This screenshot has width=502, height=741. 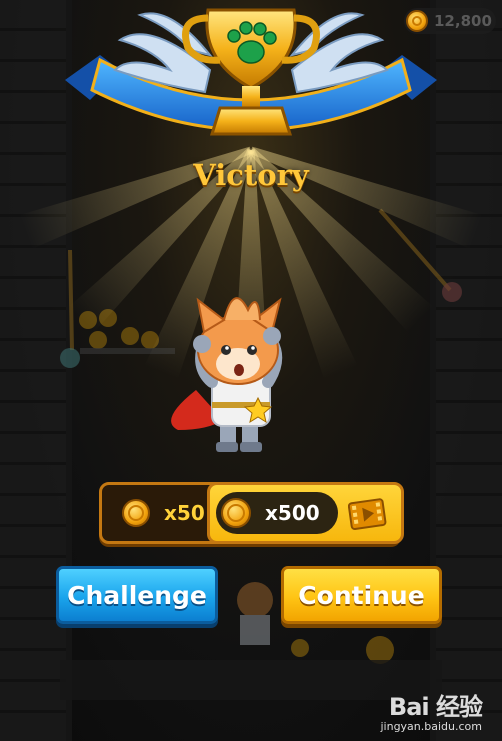 I want to click on victory-title: Victory, so click(x=251, y=175).